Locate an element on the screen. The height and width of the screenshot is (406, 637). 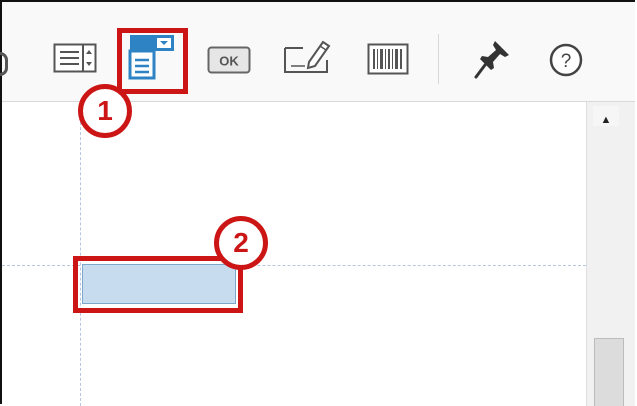
signature-field-icon is located at coordinates (308, 58).